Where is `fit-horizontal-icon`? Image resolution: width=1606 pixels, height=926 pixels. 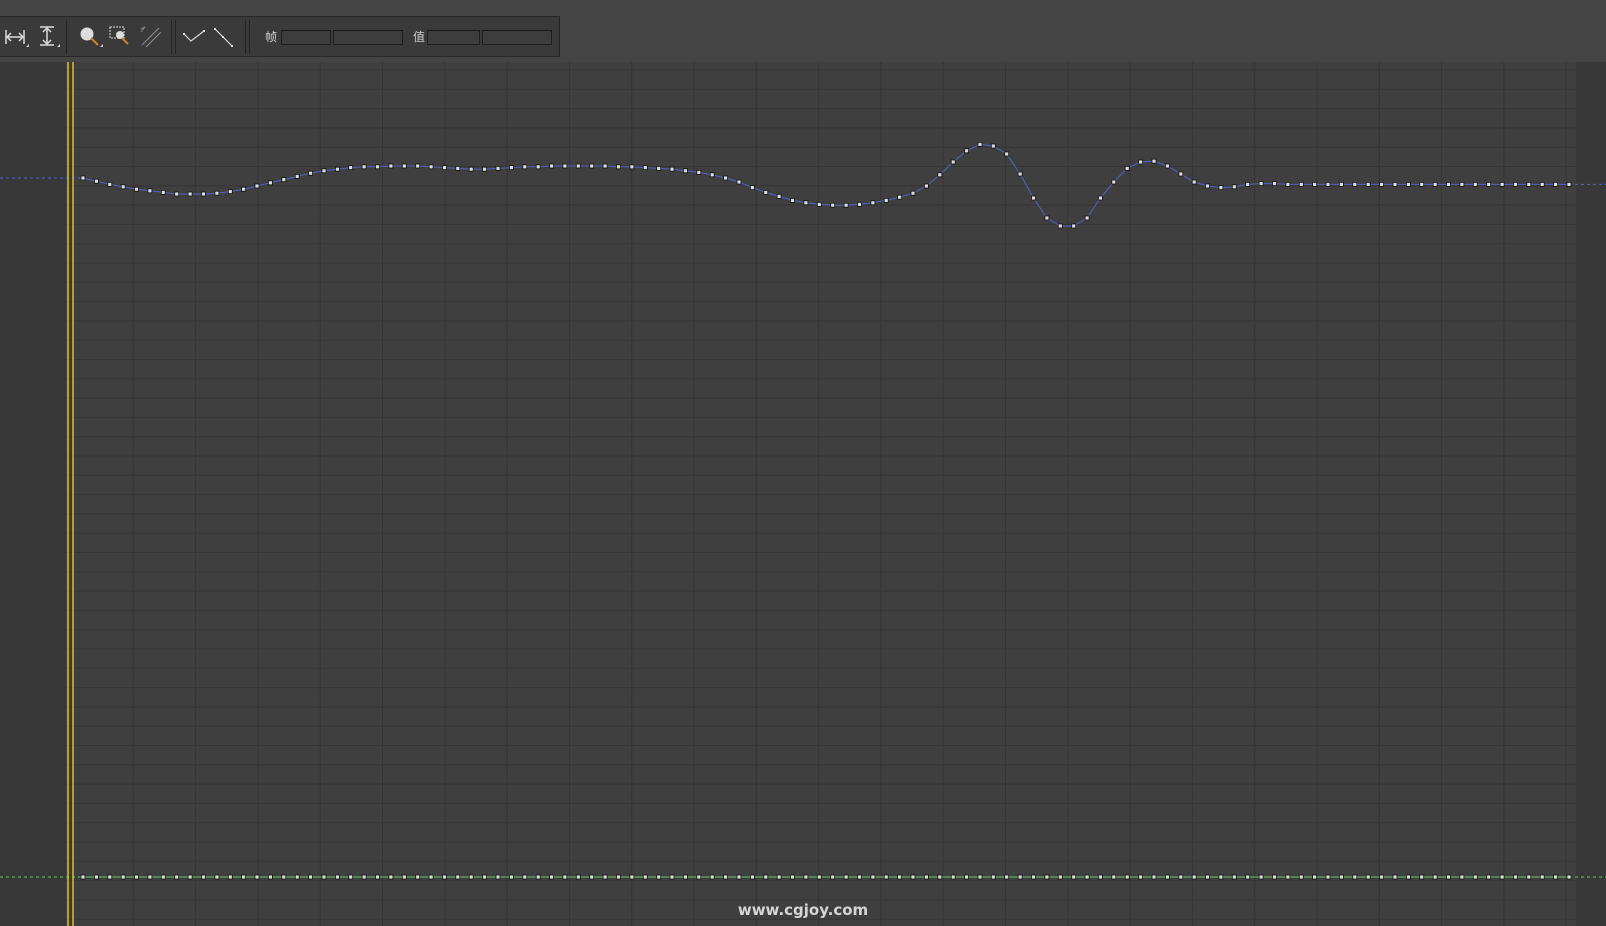 fit-horizontal-icon is located at coordinates (16, 37).